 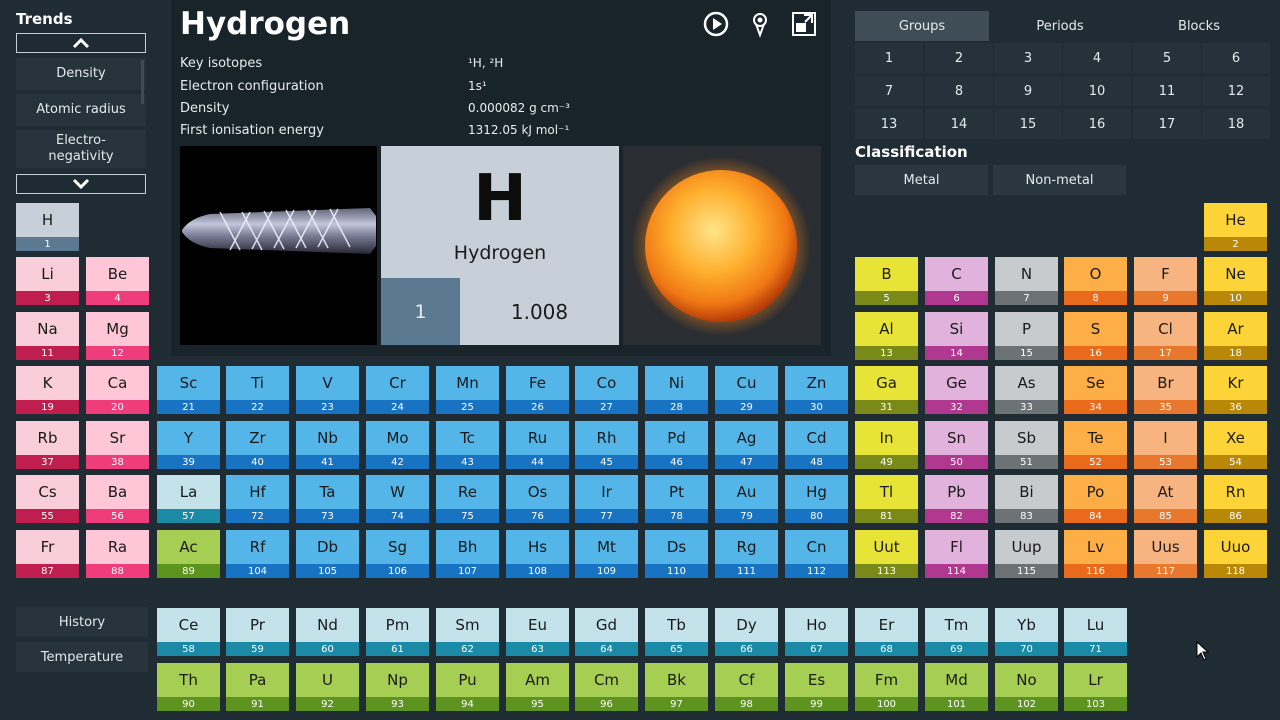 I want to click on element-tile-f: F9, so click(x=1165, y=281).